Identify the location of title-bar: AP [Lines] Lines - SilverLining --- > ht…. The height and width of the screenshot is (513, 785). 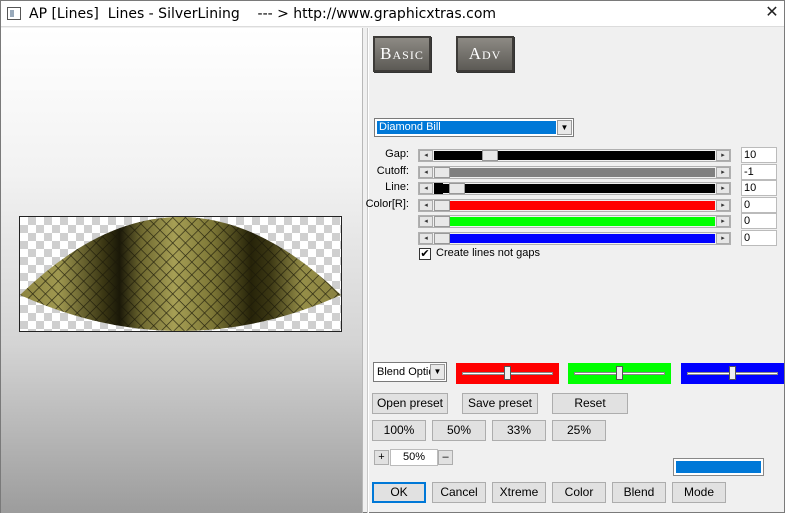
(392, 14).